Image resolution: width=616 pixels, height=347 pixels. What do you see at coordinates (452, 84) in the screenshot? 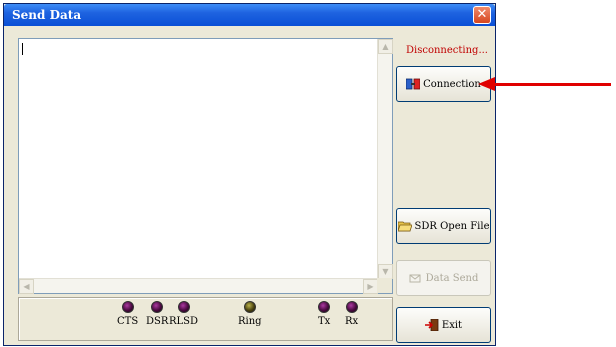
I see `connection-button-label: Connection` at bounding box center [452, 84].